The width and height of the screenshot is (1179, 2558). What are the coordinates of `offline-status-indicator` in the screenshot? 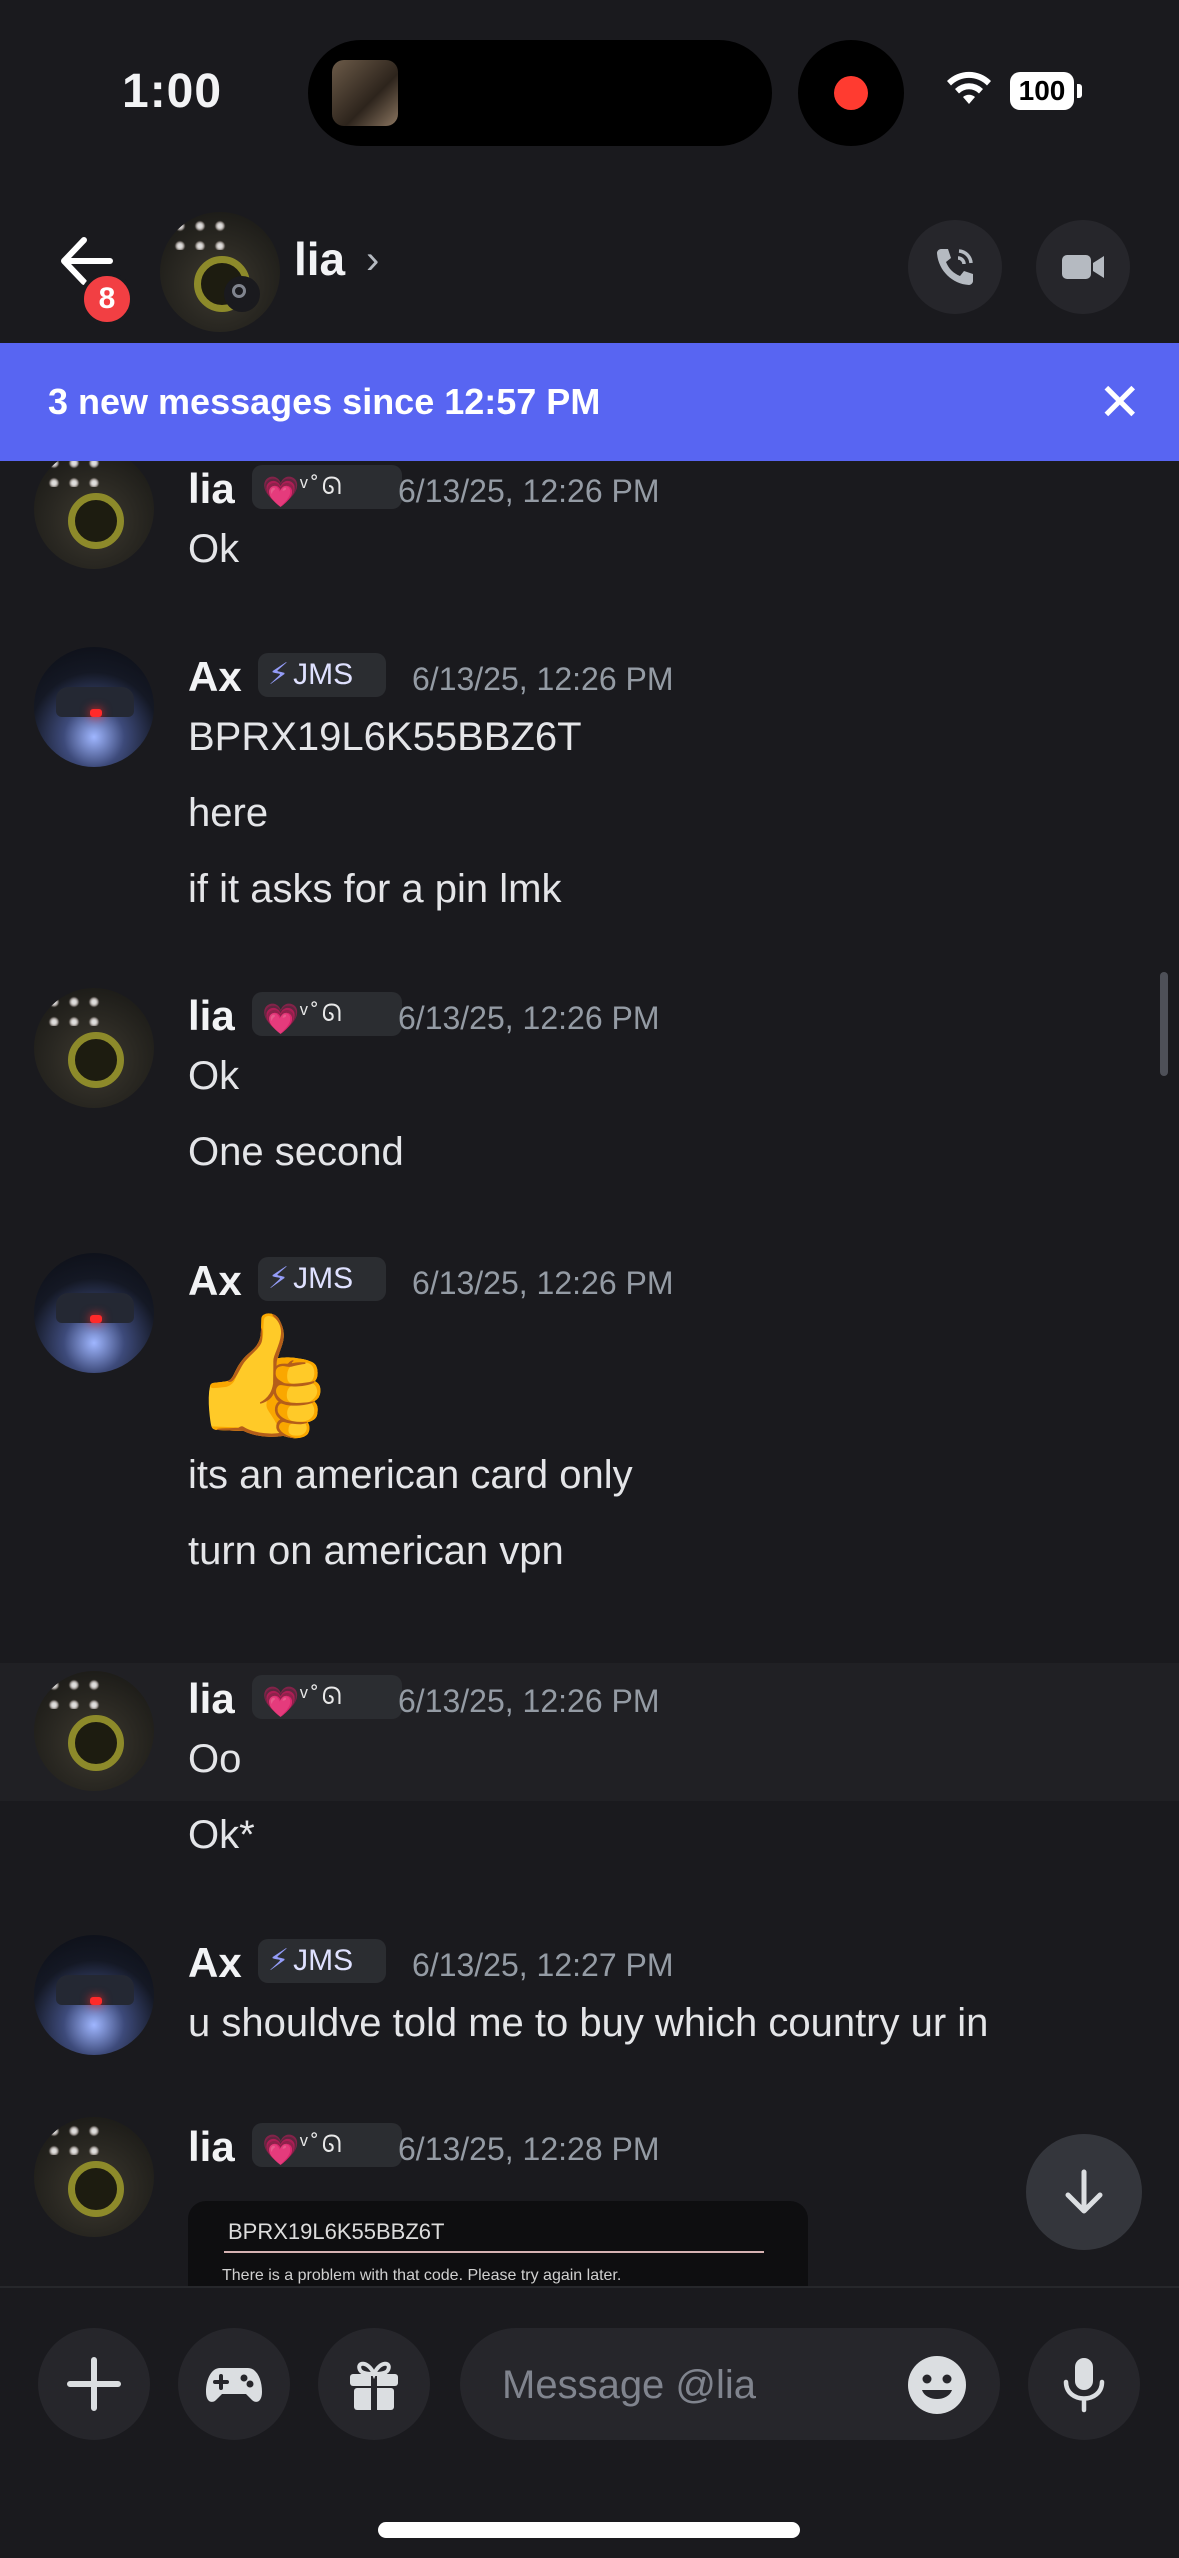 It's located at (242, 294).